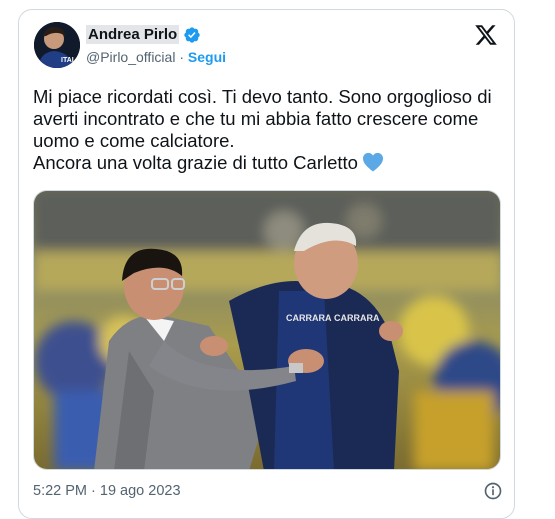  I want to click on tweet-footer: 5:22 PM · 19 ago 2023, so click(268, 491).